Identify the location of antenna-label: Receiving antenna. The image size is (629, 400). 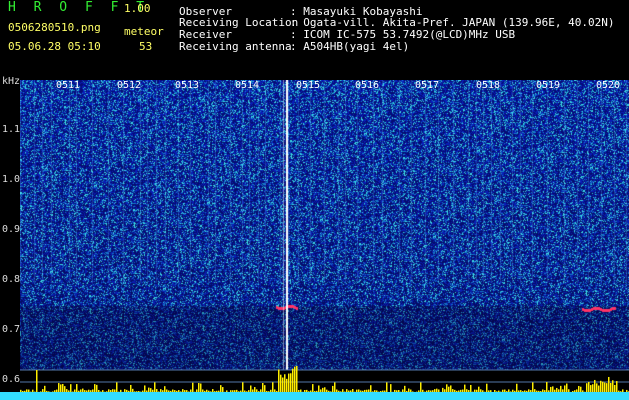
(235, 46).